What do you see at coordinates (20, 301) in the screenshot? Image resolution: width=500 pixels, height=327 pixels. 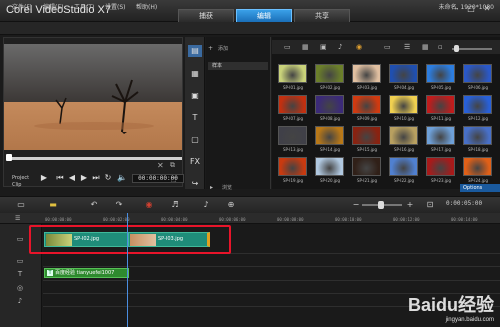 I see `music-track-icon: ♪` at bounding box center [20, 301].